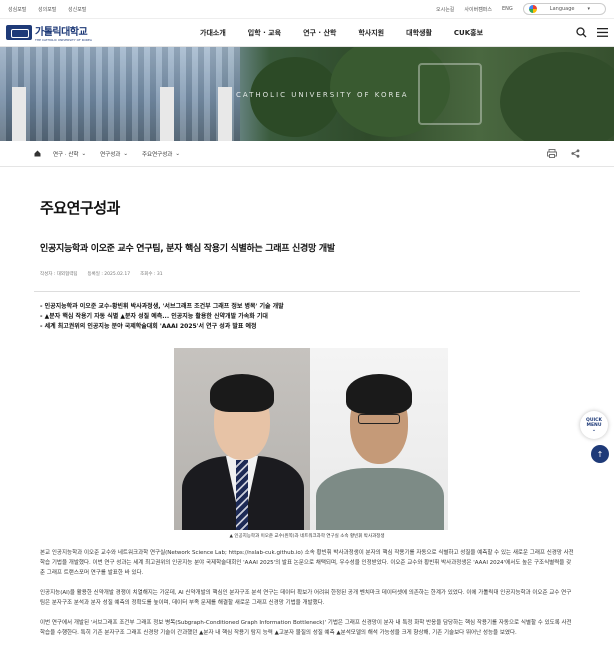  What do you see at coordinates (521, 9) in the screenshot?
I see `utility-links: 오시는길 사이버캠퍼스 ENG Language ▾` at bounding box center [521, 9].